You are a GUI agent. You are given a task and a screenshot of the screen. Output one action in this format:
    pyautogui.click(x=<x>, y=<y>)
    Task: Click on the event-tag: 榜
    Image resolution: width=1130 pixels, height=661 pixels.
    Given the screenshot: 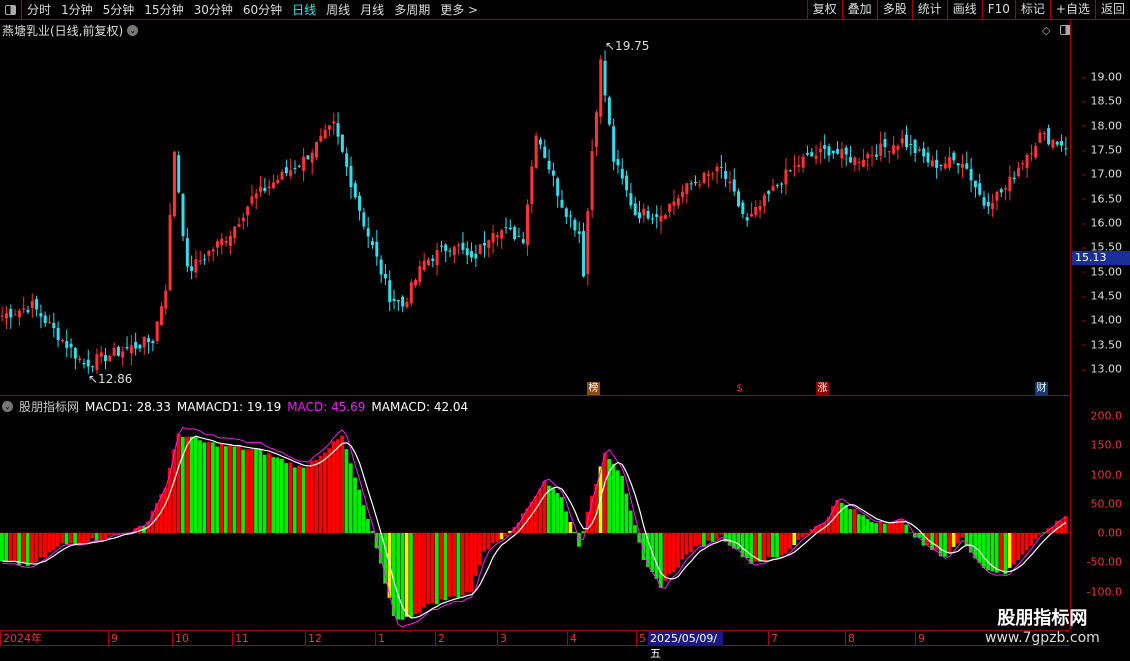 What is the action you would take?
    pyautogui.click(x=593, y=388)
    